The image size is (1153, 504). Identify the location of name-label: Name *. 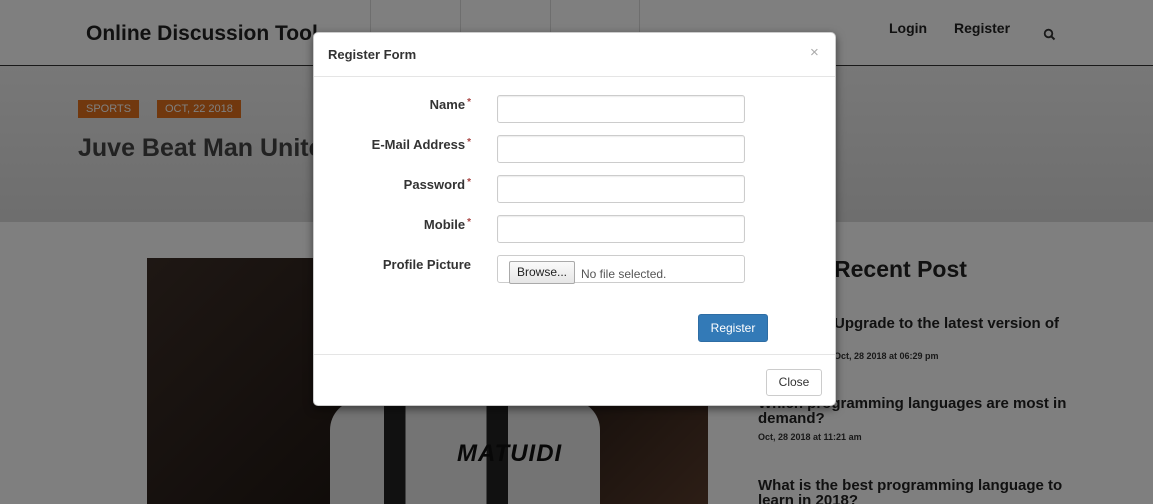
(450, 104).